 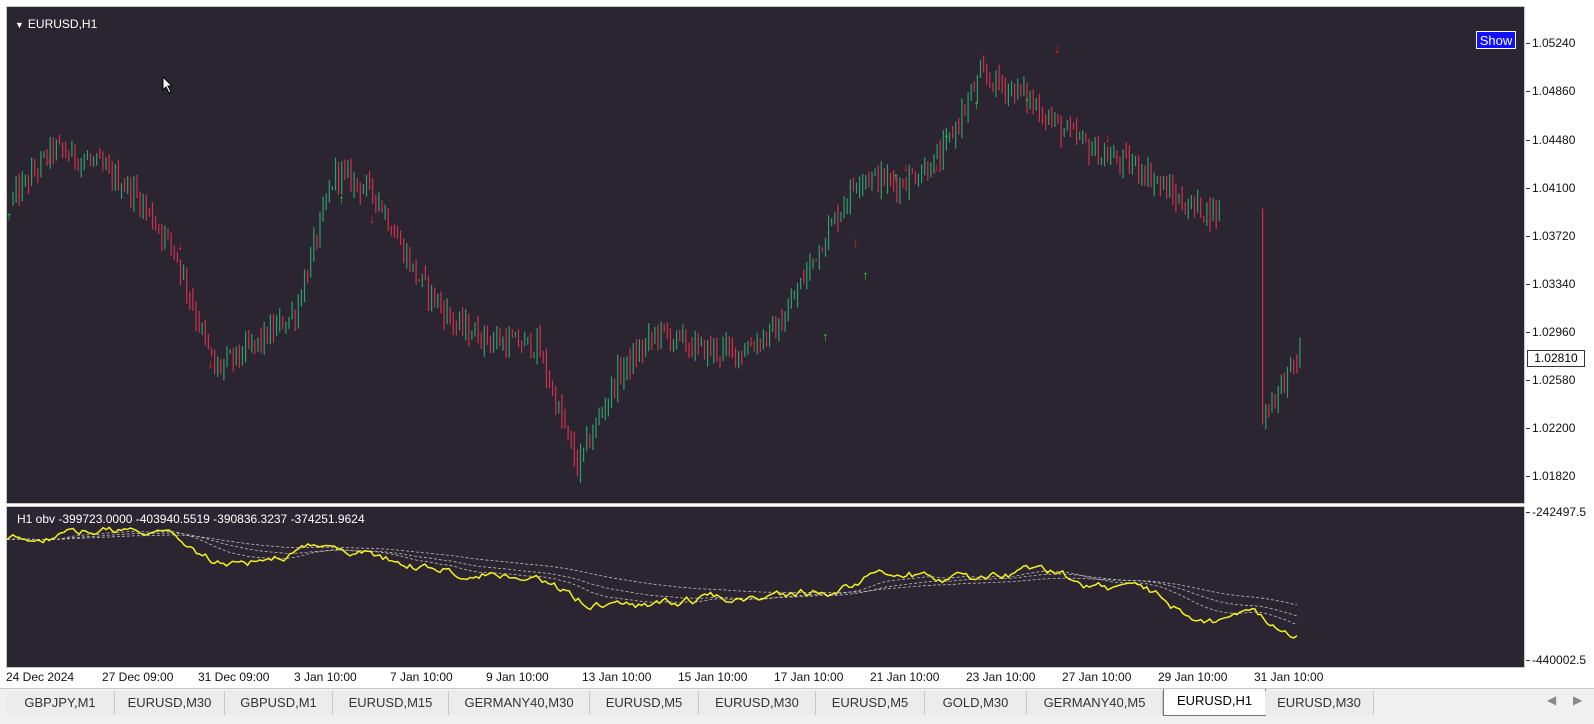 I want to click on tab-scroll-left-icon: ◀, so click(x=1551, y=700).